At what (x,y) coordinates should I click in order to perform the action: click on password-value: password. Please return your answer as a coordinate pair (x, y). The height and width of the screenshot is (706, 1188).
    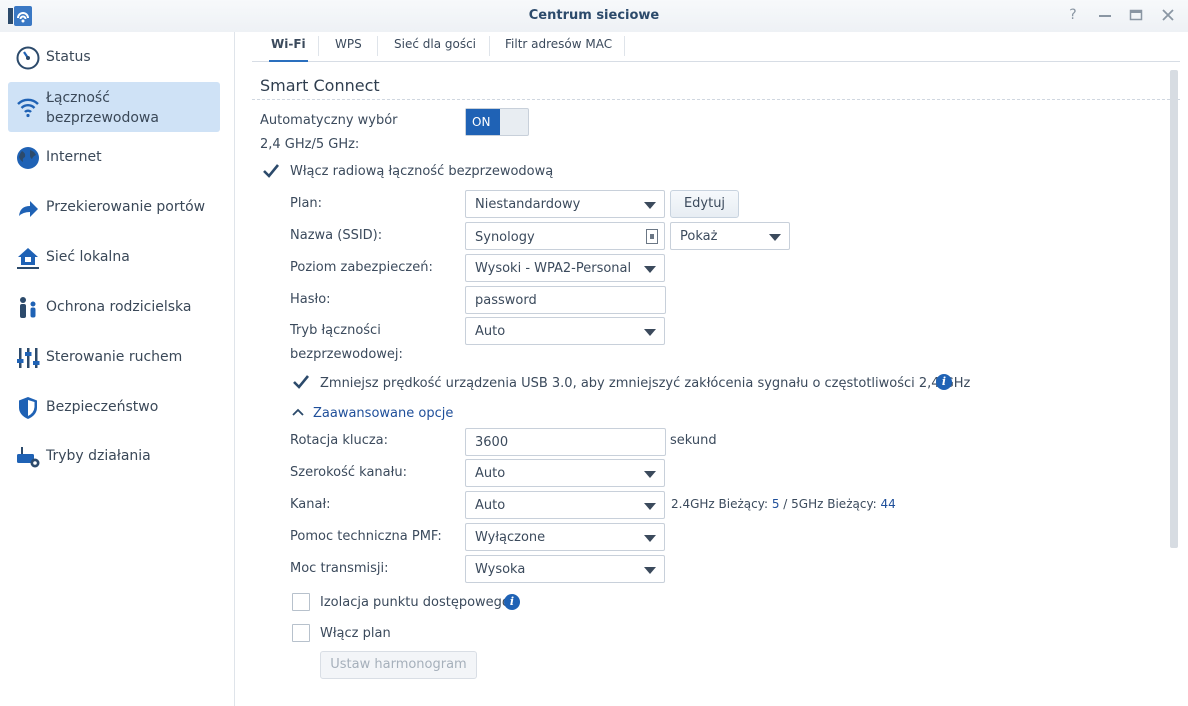
    Looking at the image, I should click on (506, 300).